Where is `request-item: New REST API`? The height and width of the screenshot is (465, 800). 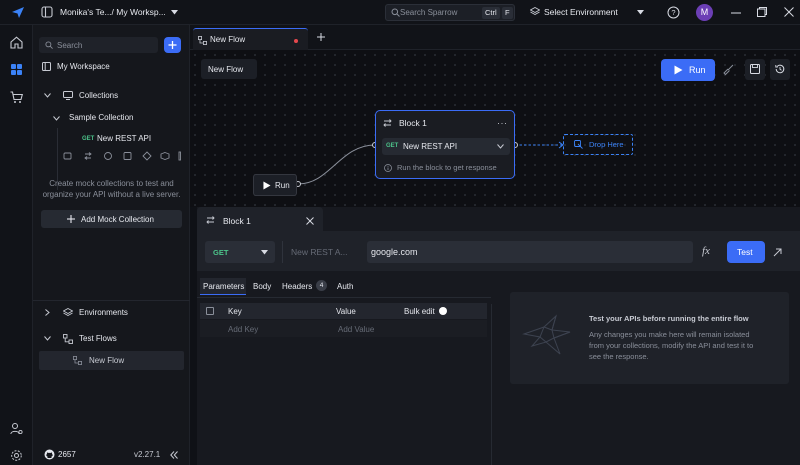 request-item: New REST API is located at coordinates (124, 138).